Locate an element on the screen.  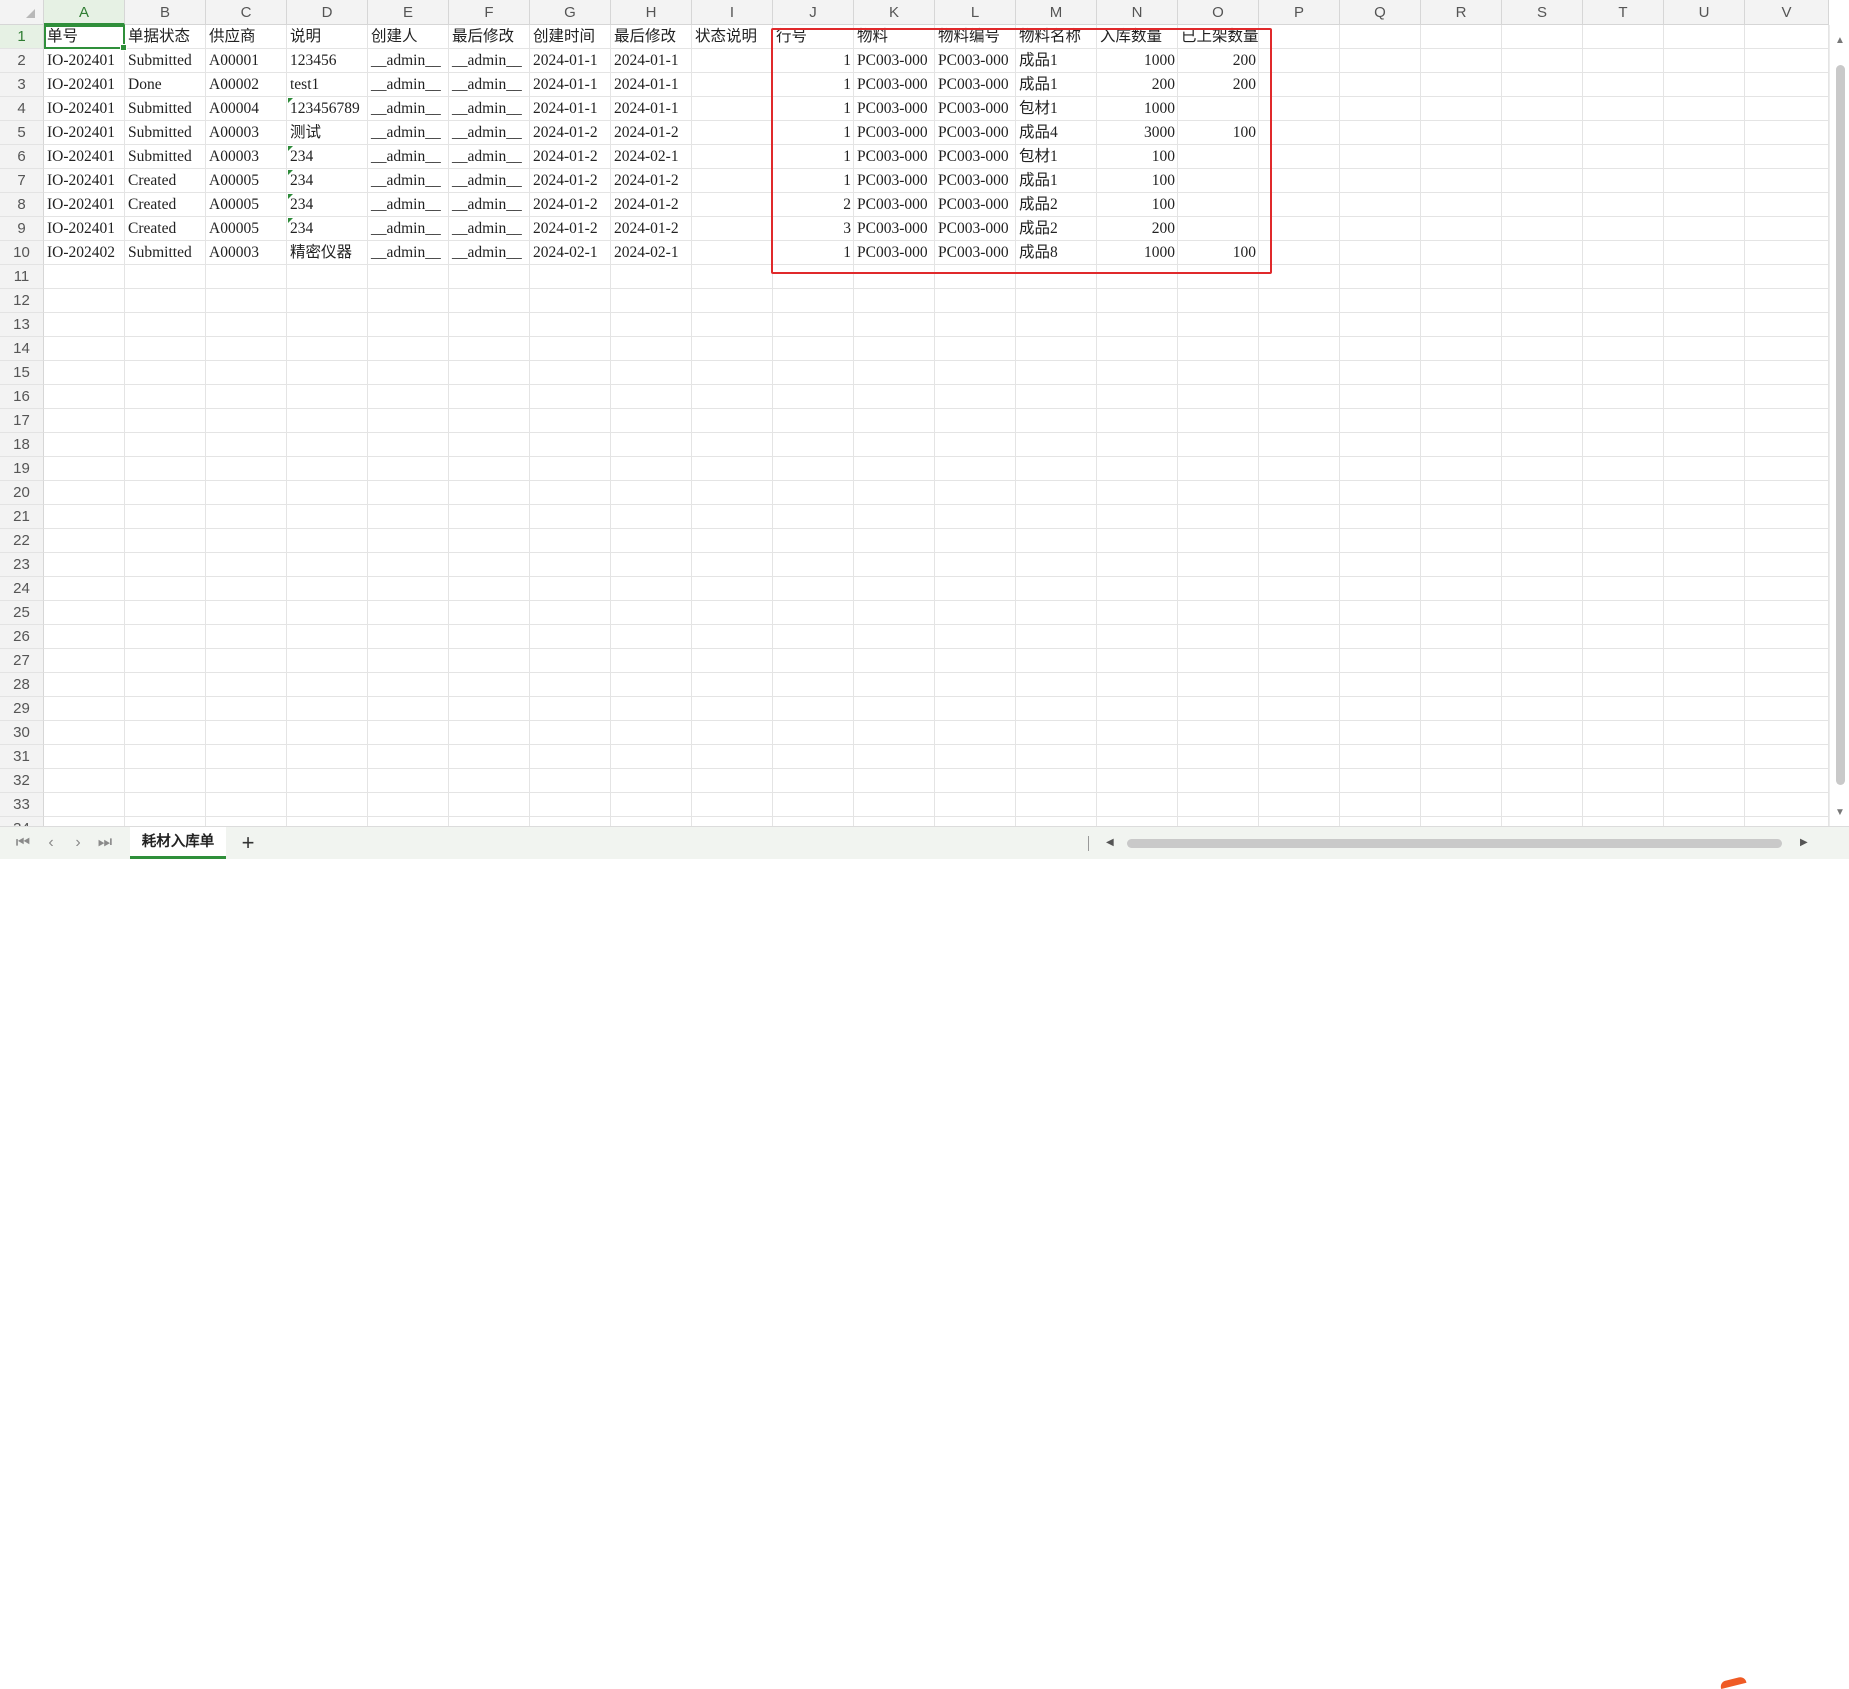
sheet-tab-active: 耗材入库单 is located at coordinates (178, 843).